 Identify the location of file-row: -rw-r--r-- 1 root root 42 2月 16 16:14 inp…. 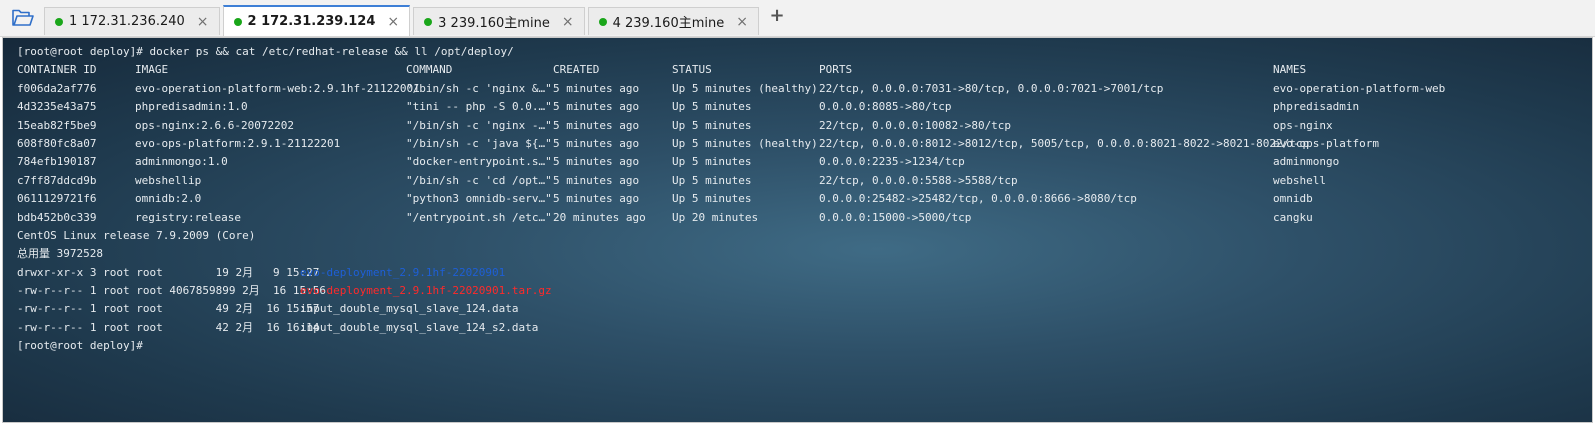
(277, 328).